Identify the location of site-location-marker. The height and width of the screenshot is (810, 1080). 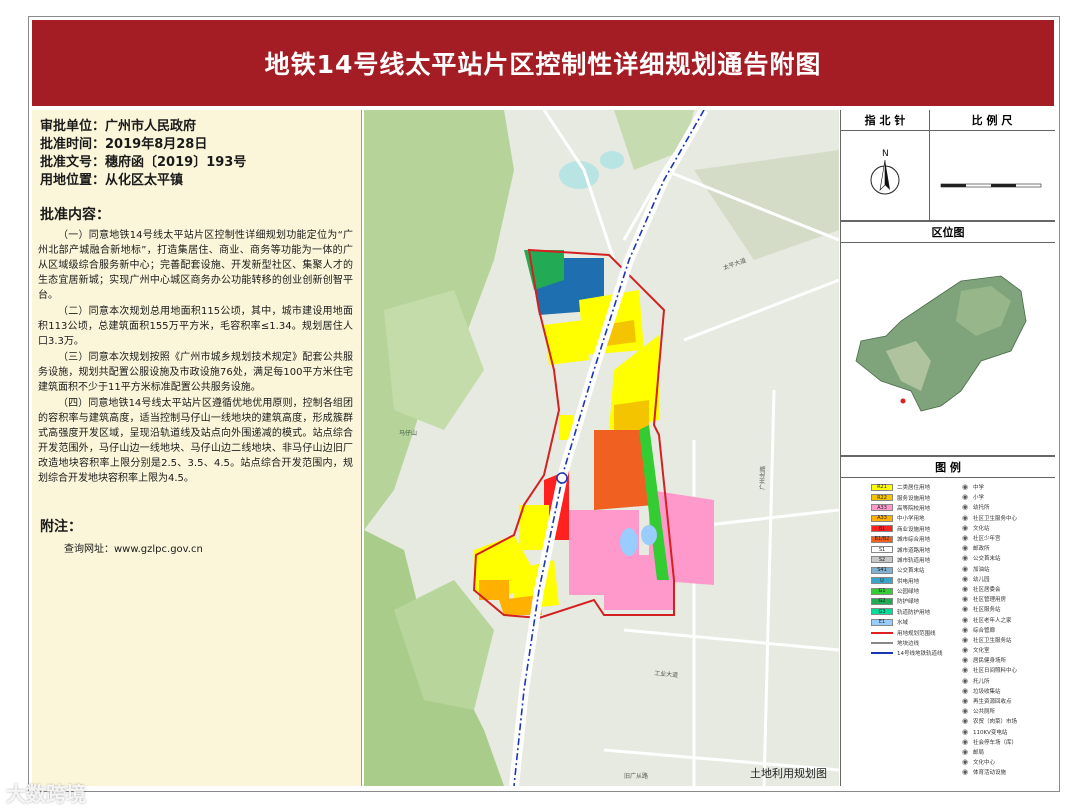
(903, 401).